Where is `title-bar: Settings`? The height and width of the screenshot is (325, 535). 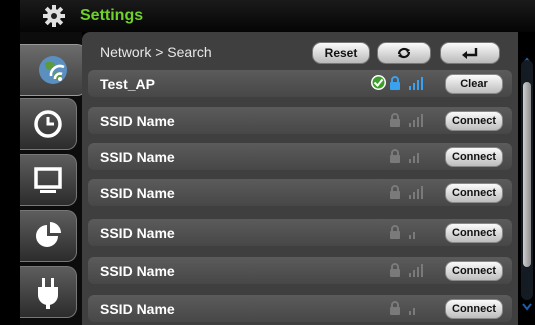 title-bar: Settings is located at coordinates (277, 16).